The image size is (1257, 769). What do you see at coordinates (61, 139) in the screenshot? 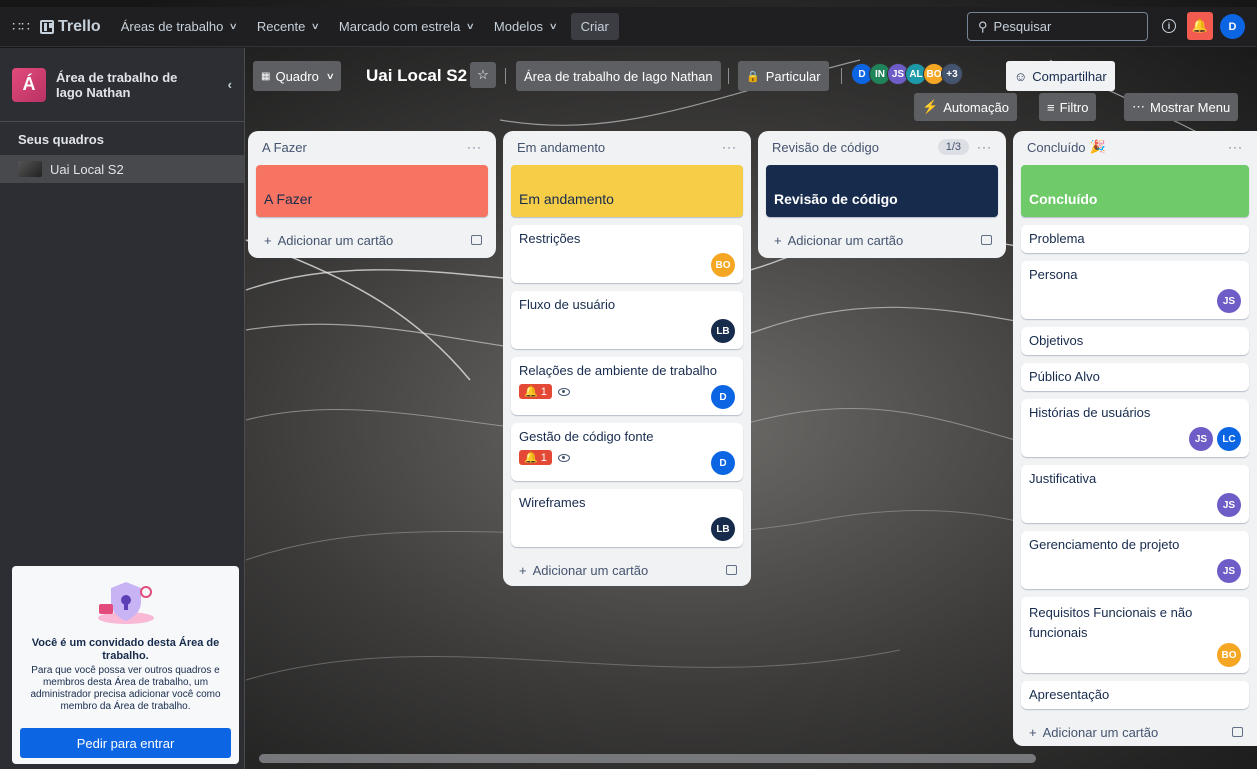
I see `your-boards-heading: Seus quadros` at bounding box center [61, 139].